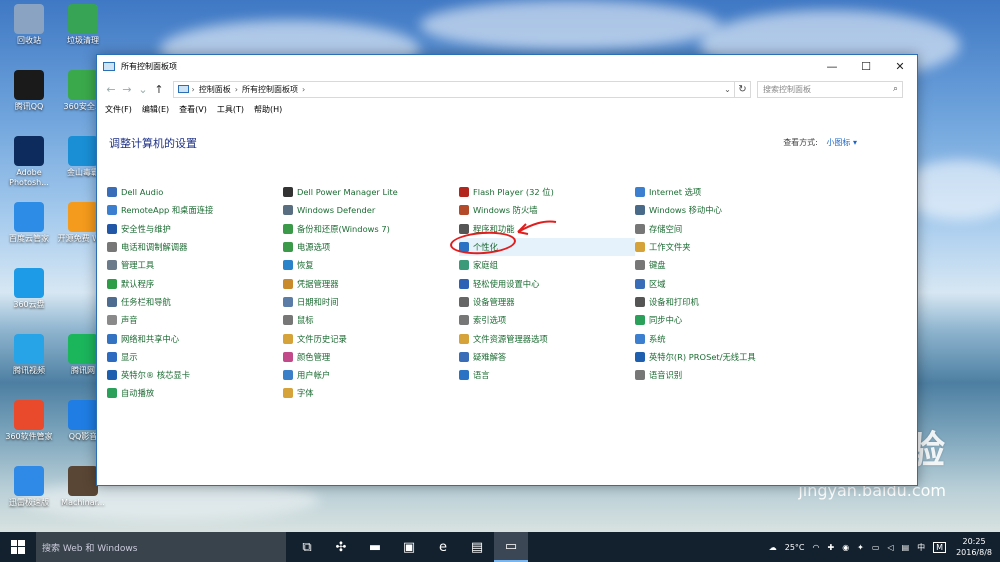  I want to click on control-panel-item: 文件历史记录, so click(371, 338).